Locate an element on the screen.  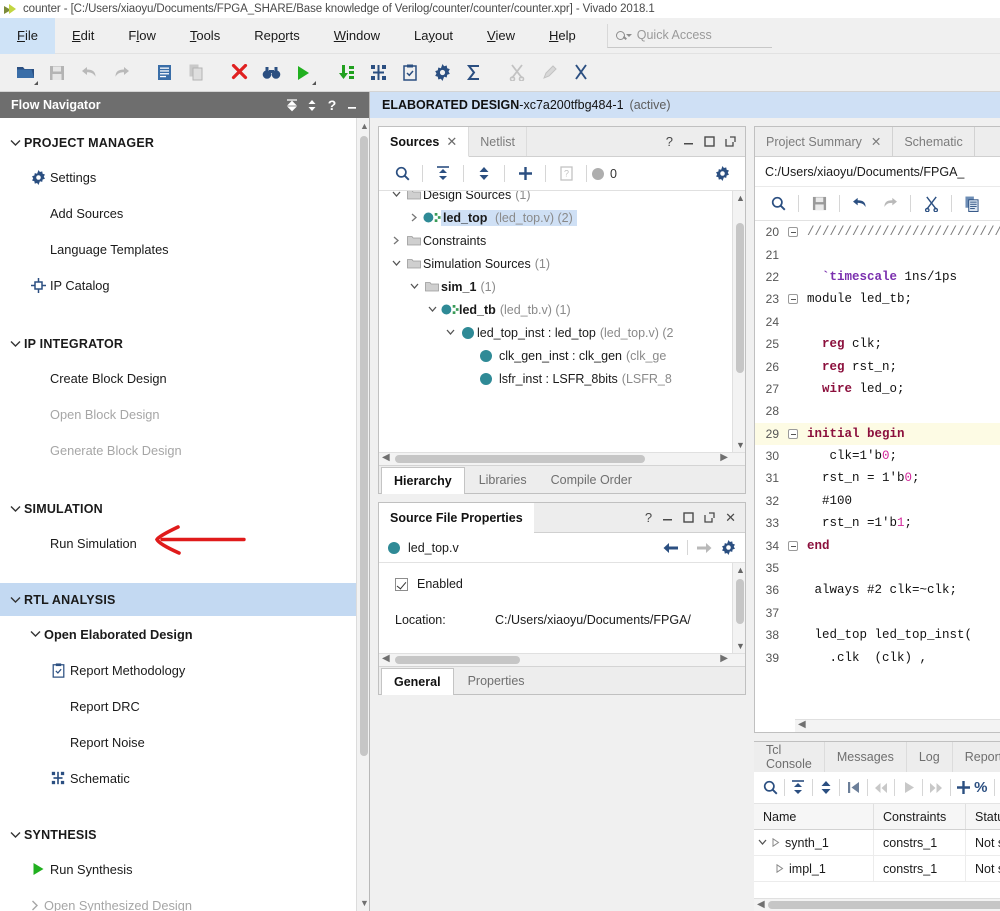
tab-compile-order: Compile Order is located at coordinates (591, 479).